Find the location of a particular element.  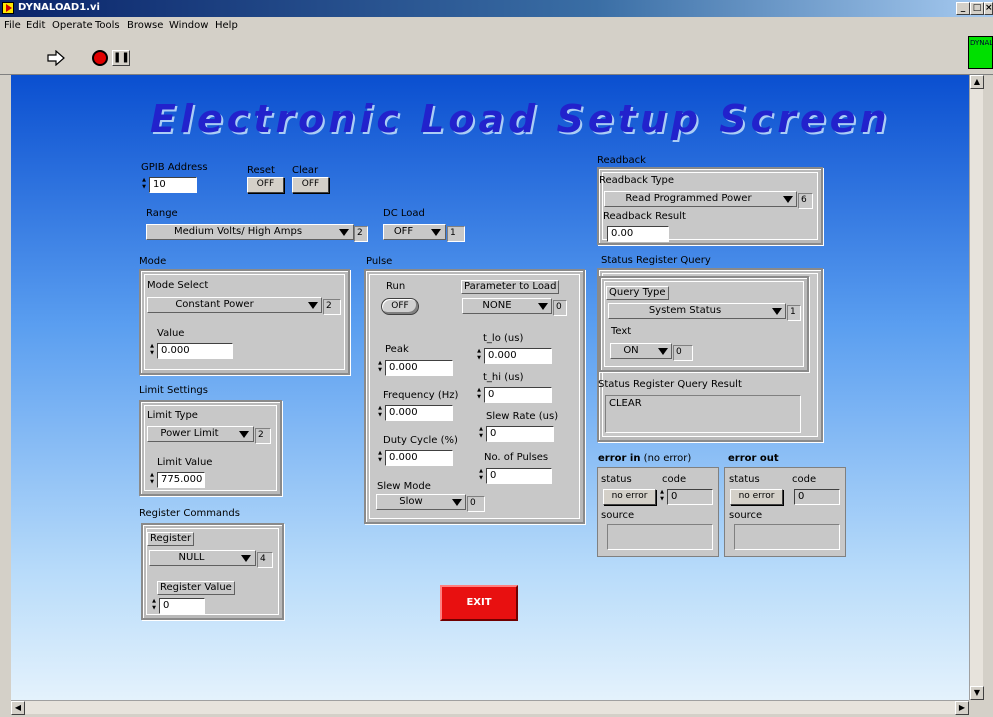

error-in-code-spinner-icon is located at coordinates (662, 497).